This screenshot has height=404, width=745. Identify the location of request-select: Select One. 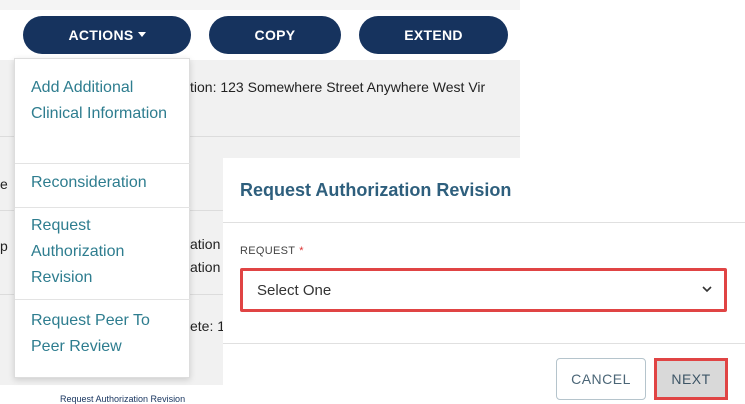
(483, 290).